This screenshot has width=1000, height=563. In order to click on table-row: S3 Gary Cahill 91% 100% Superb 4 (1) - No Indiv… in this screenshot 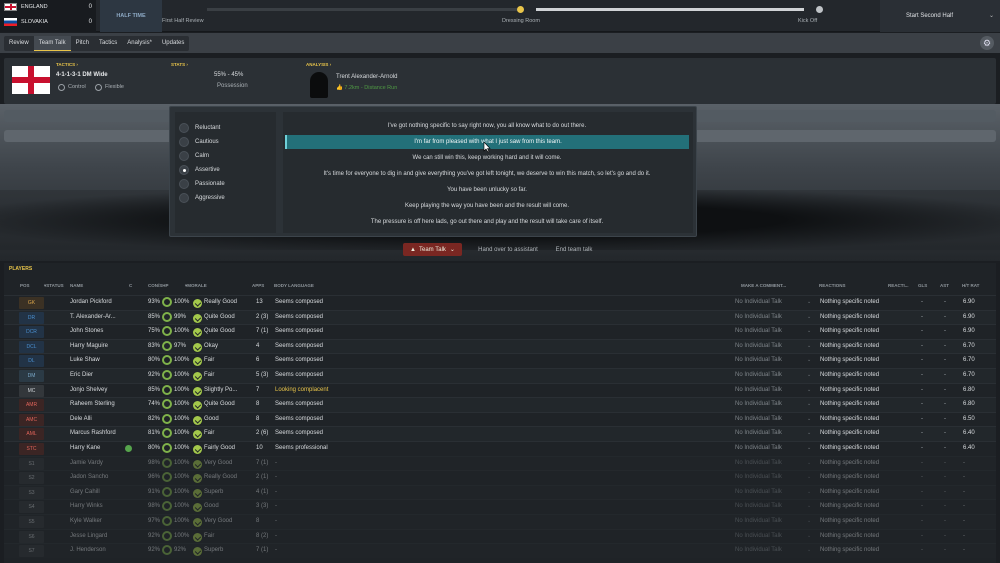, I will do `click(500, 492)`.